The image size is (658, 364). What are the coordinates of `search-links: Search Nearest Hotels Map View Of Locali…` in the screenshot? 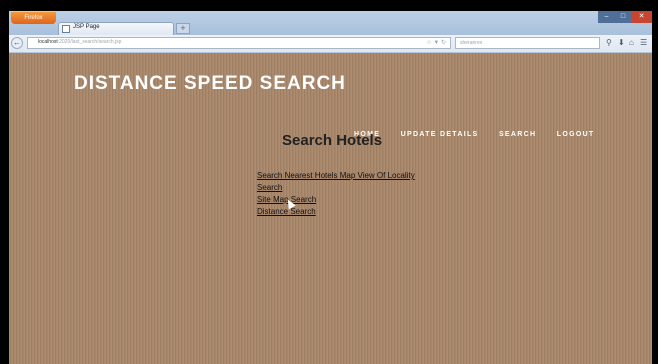 It's located at (336, 194).